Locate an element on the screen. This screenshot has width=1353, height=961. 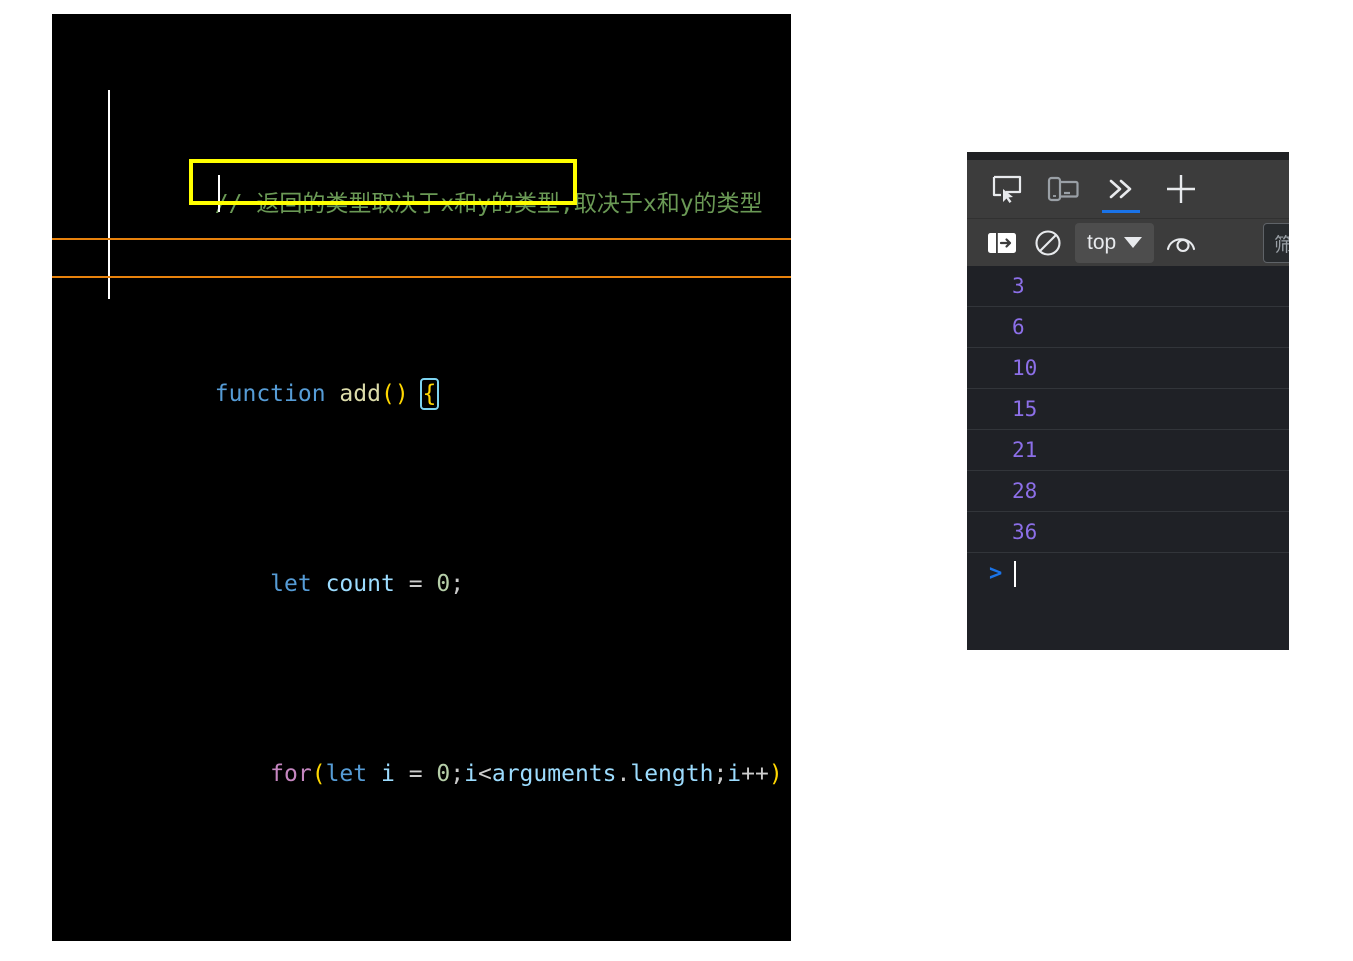
token-keyword-for: for is located at coordinates (291, 774).